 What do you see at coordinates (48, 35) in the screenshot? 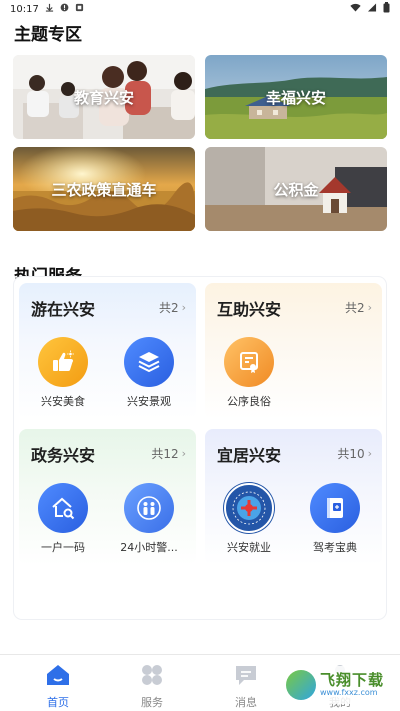
I see `theme-section-title: 主题专区` at bounding box center [48, 35].